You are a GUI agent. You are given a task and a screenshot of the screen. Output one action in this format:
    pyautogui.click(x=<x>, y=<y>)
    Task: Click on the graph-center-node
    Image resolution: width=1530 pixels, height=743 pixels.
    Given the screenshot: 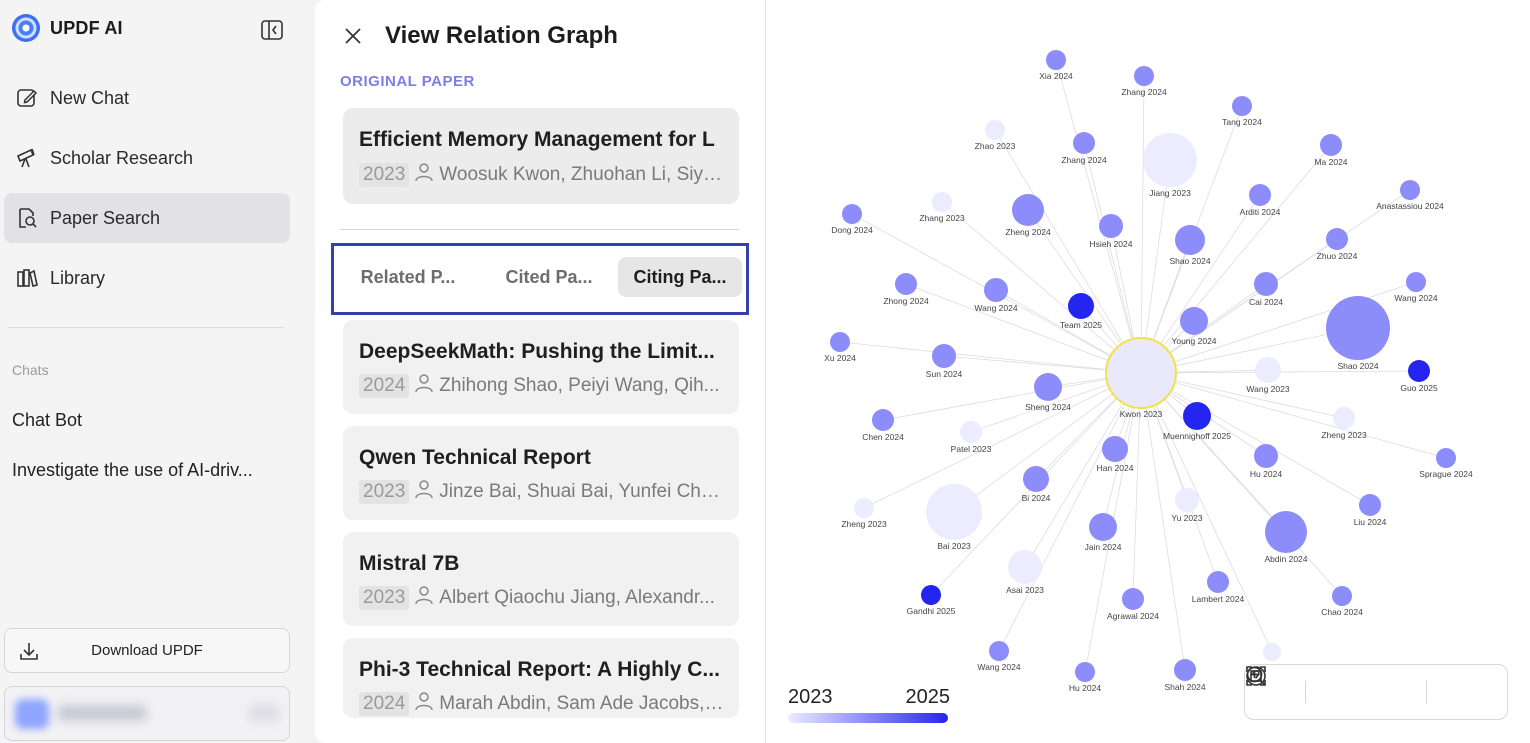 What is the action you would take?
    pyautogui.click(x=1141, y=373)
    